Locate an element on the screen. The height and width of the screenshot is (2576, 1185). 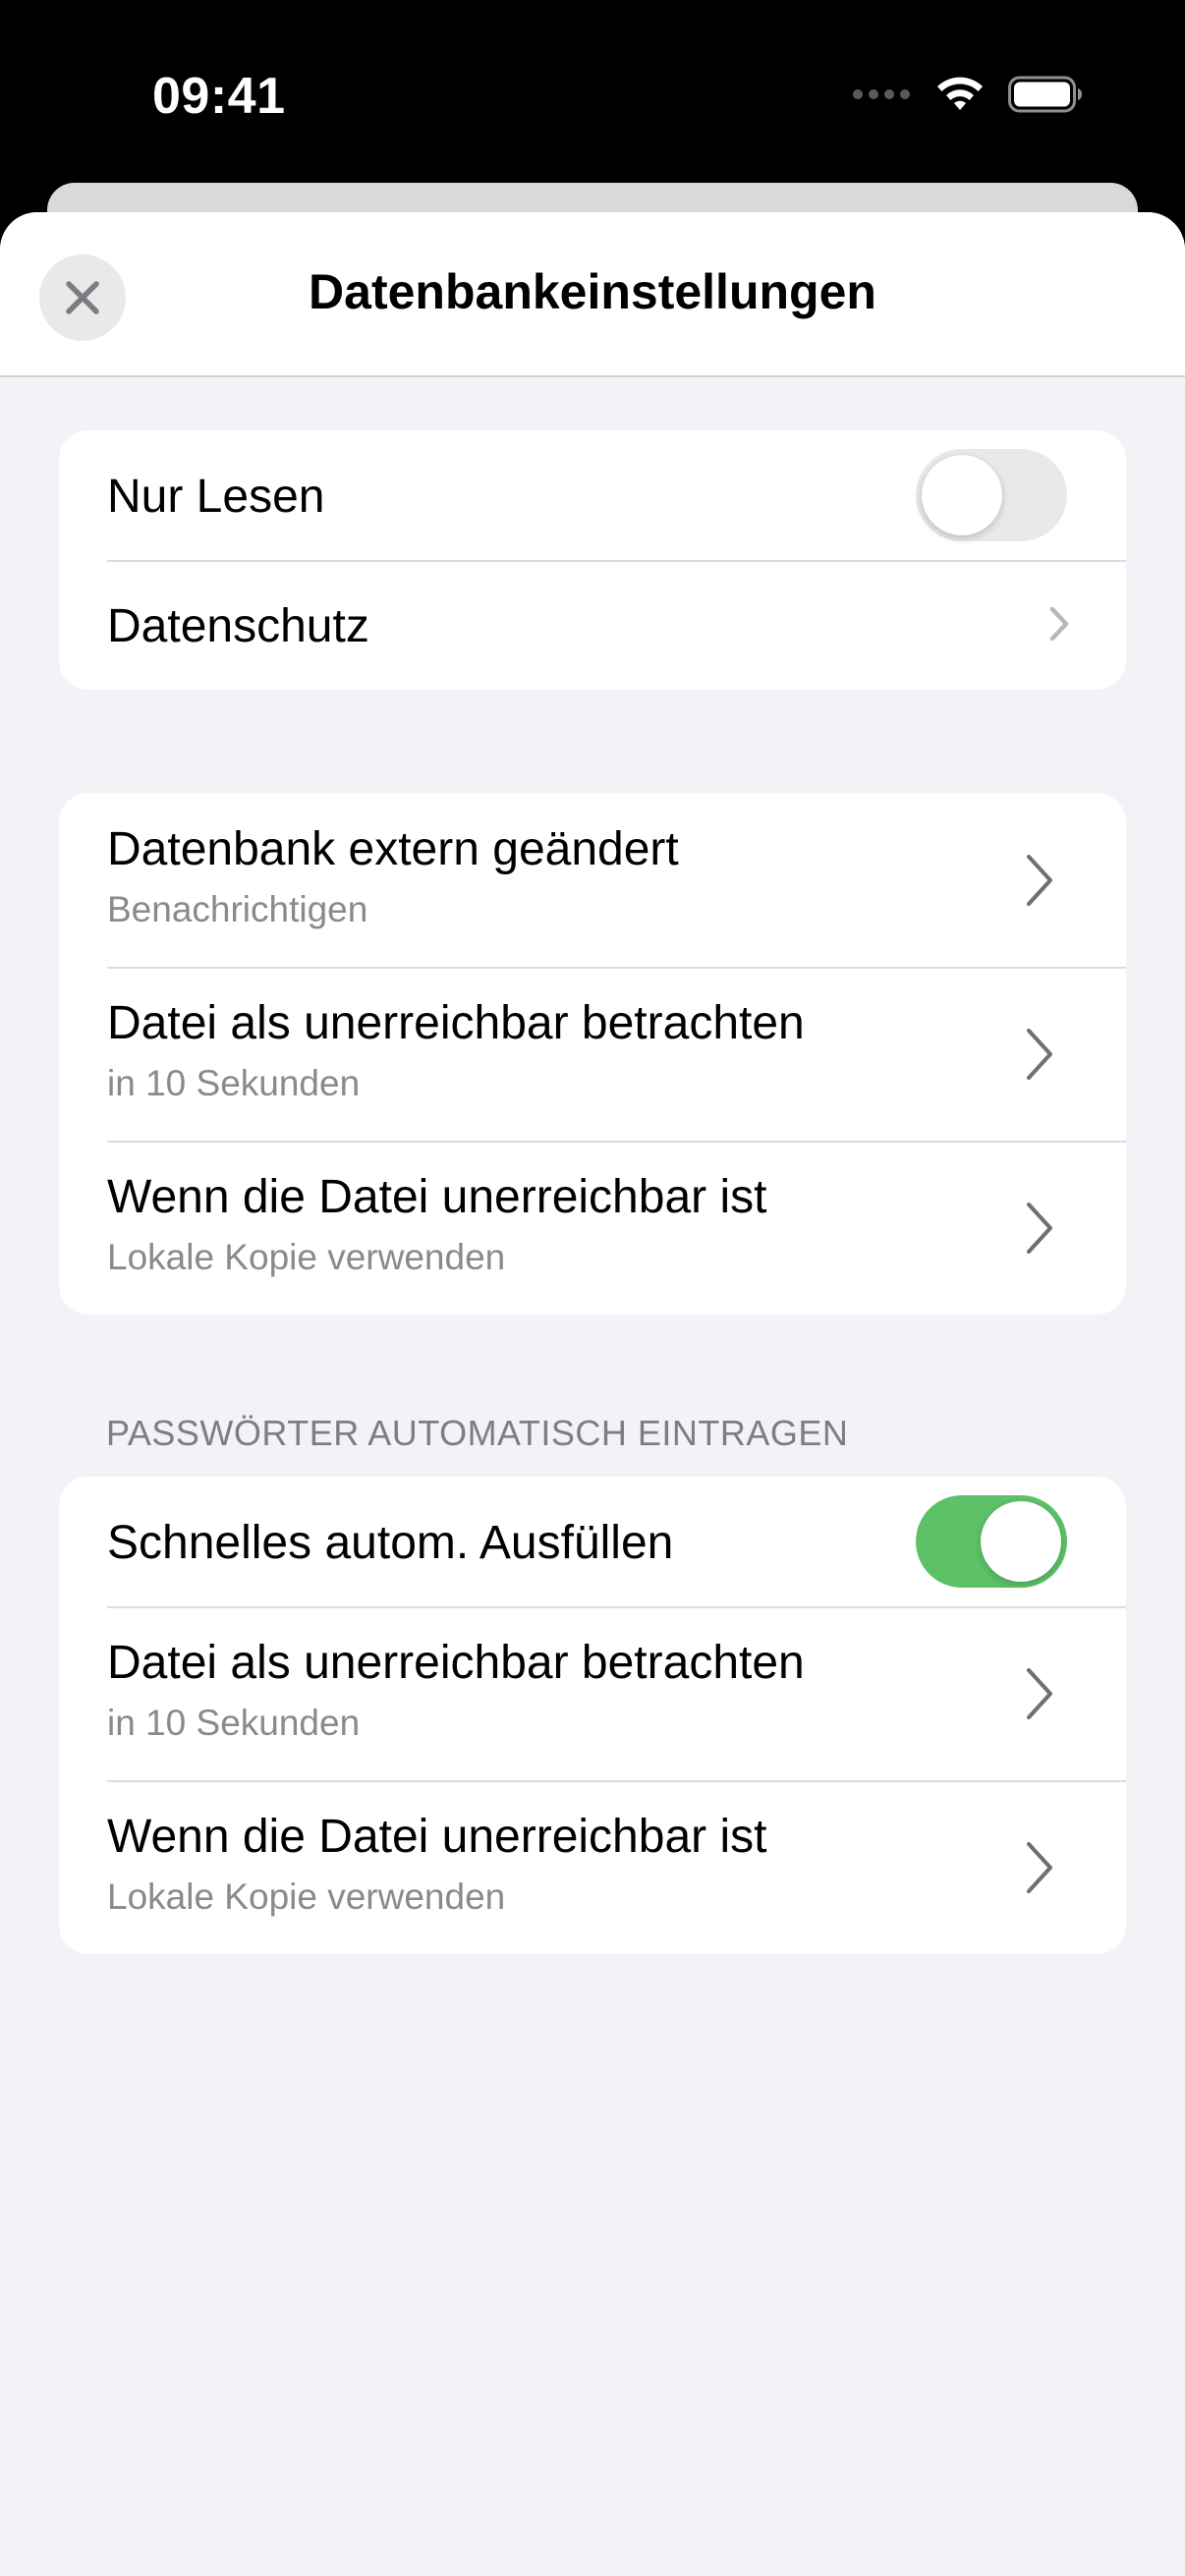
status-bar: 09:41 is located at coordinates (592, 93).